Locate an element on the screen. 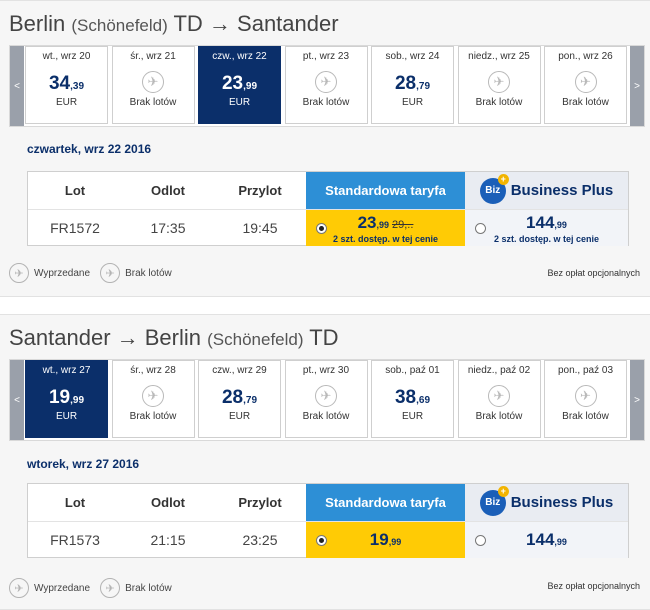  standard-fare-option: 19,99 is located at coordinates (385, 539).